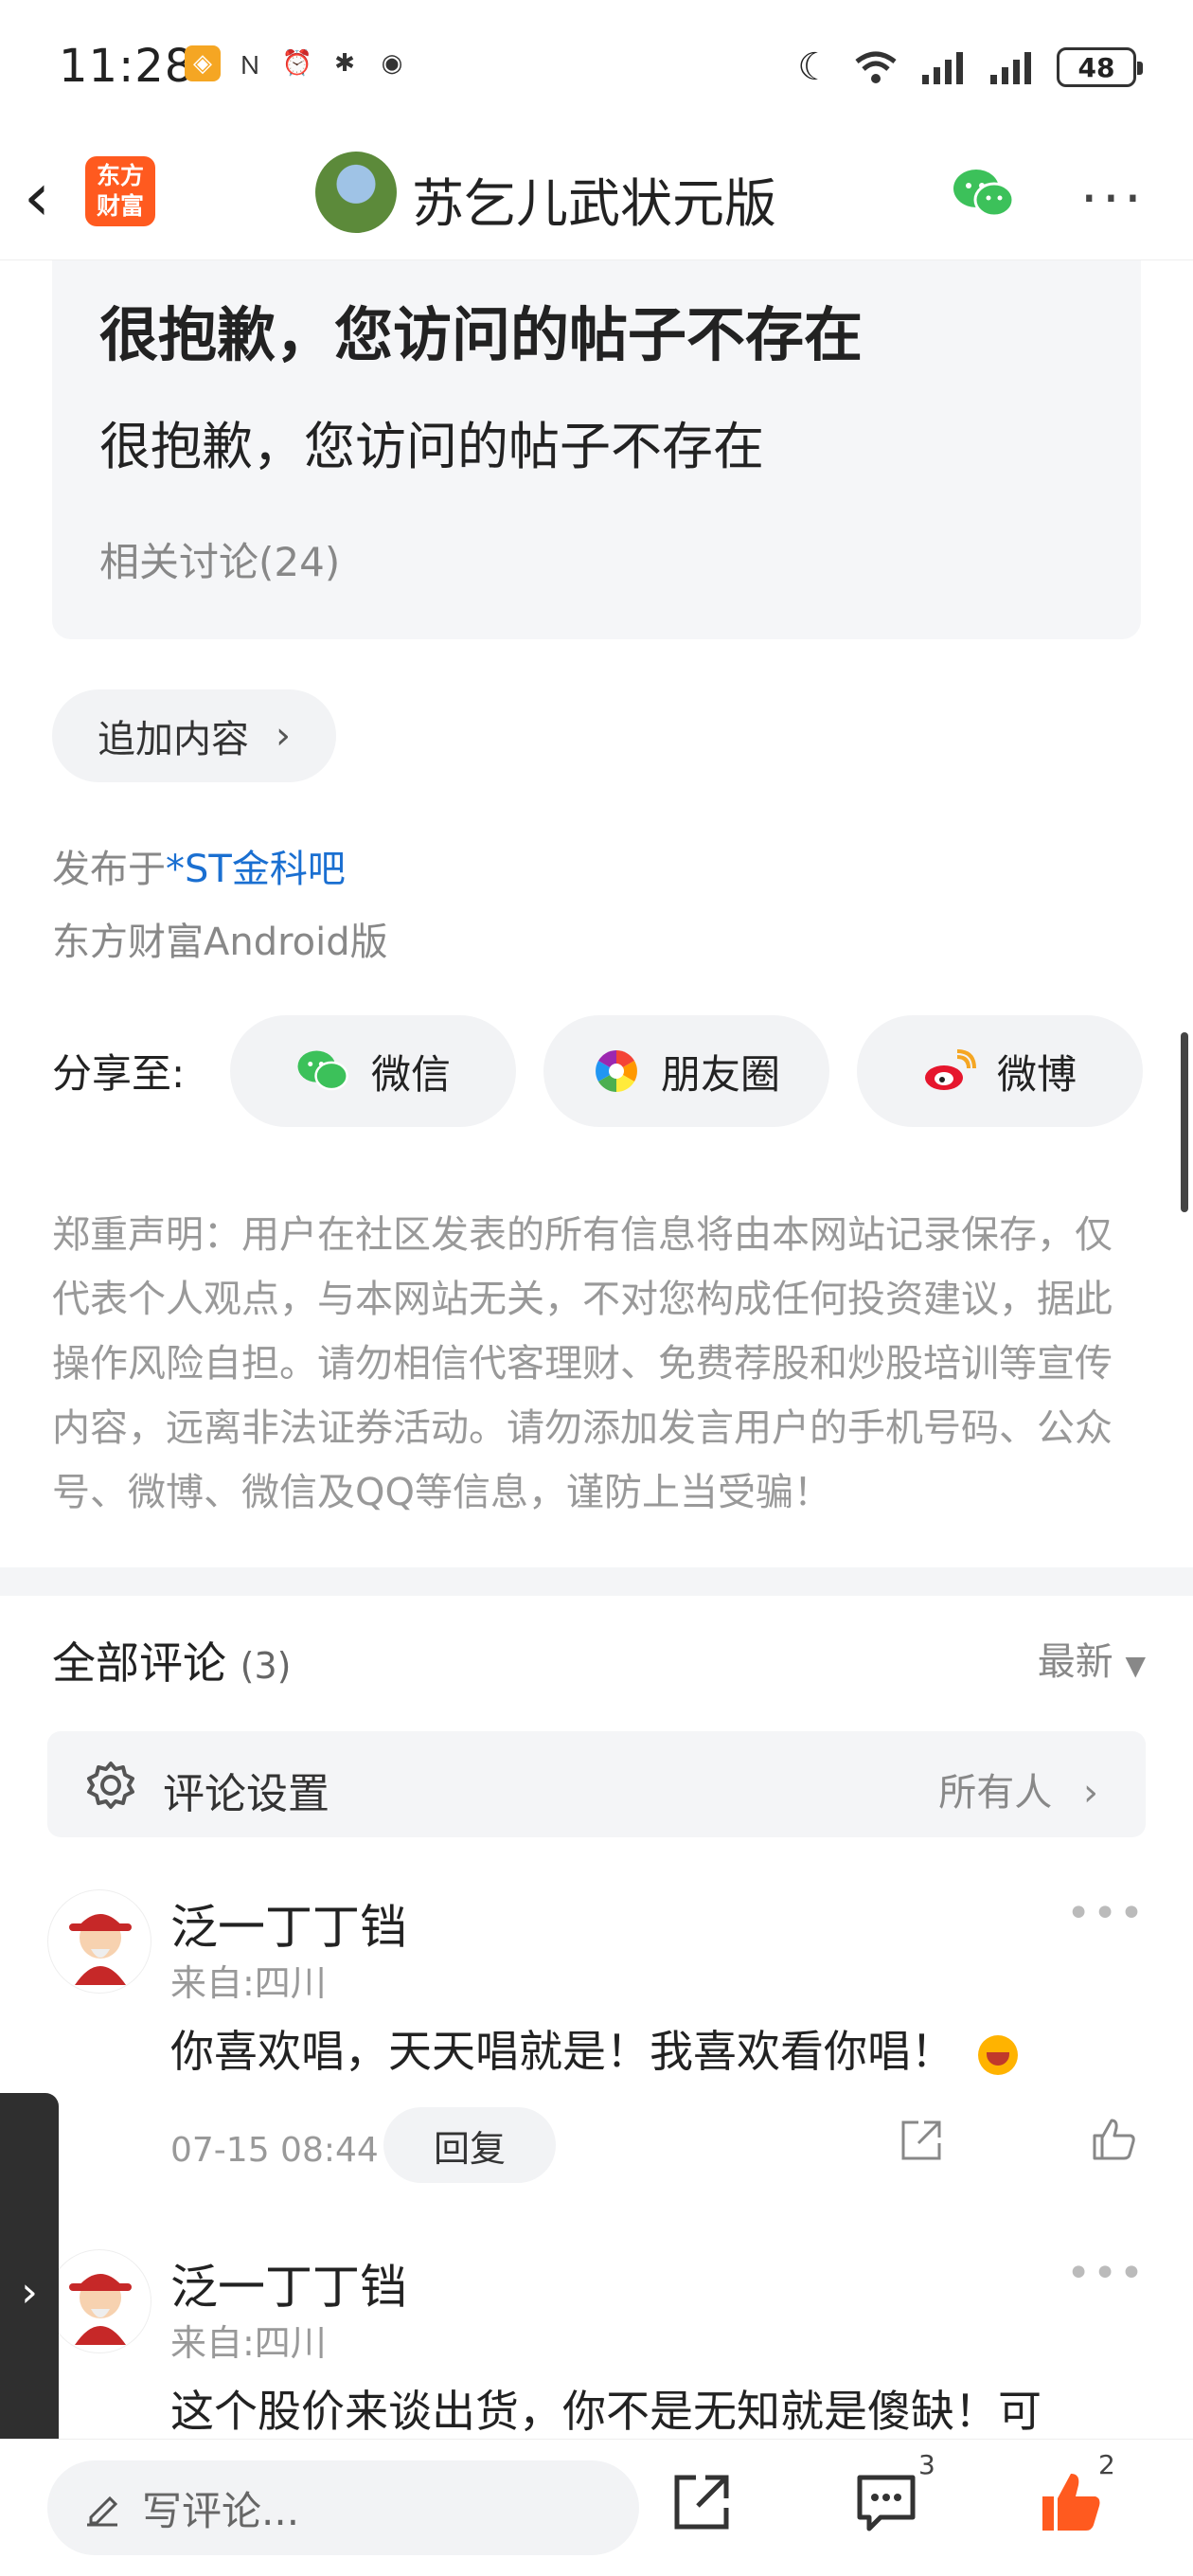 Image resolution: width=1193 pixels, height=2576 pixels. Describe the element at coordinates (814, 67) in the screenshot. I see `dnd-moon-icon: ☾` at that location.